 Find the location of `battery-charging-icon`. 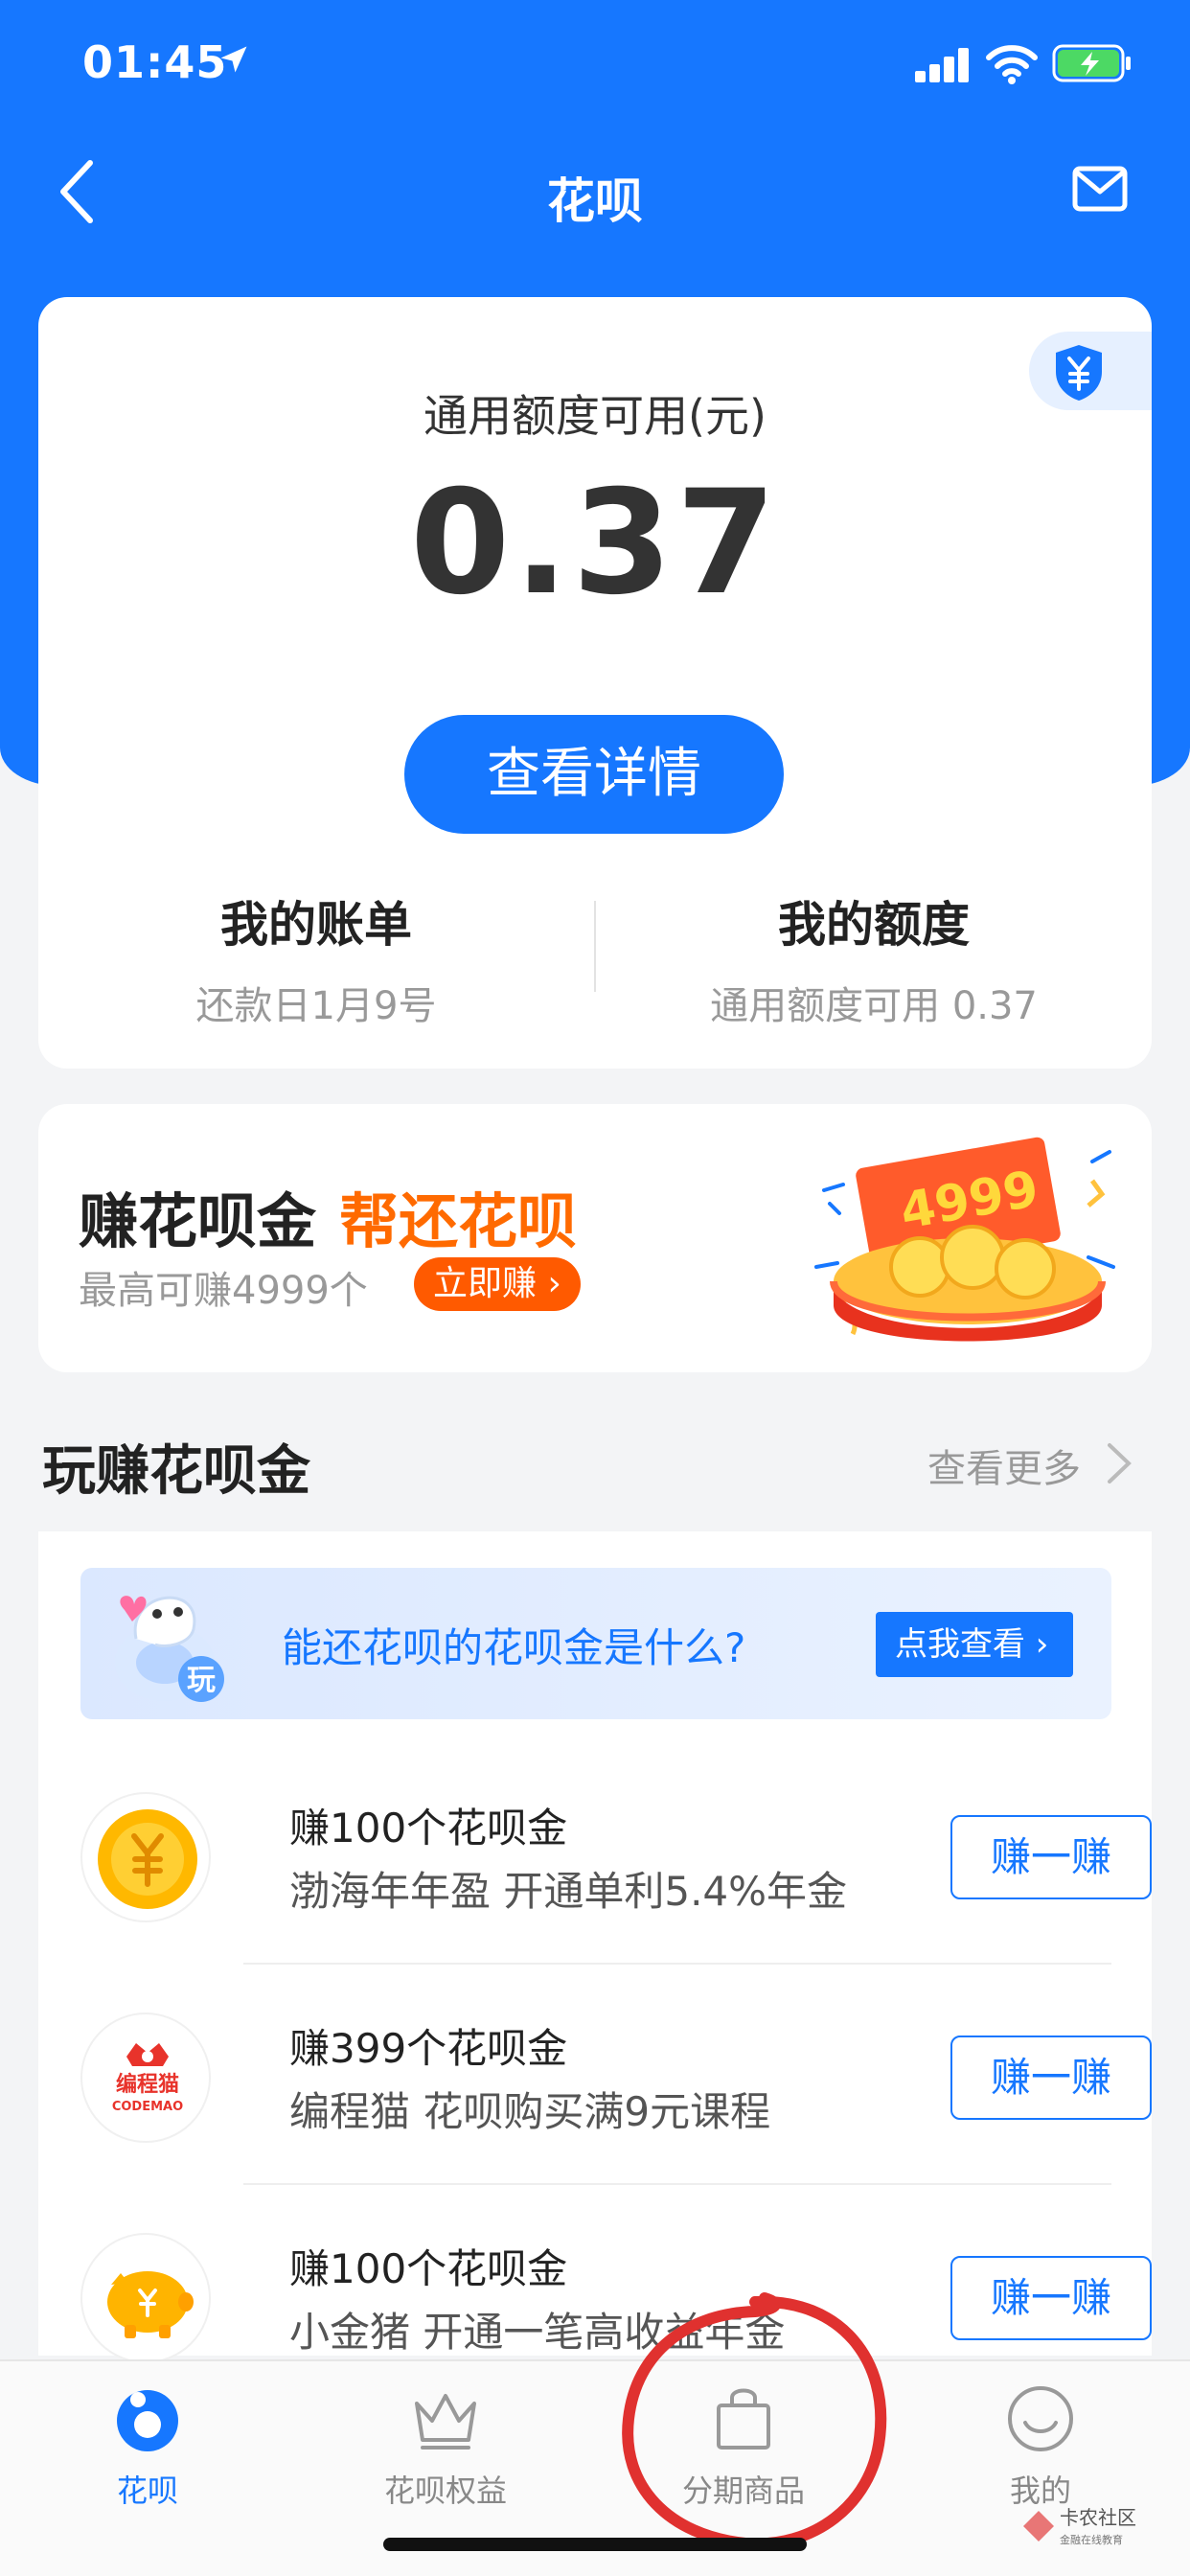

battery-charging-icon is located at coordinates (1092, 63).